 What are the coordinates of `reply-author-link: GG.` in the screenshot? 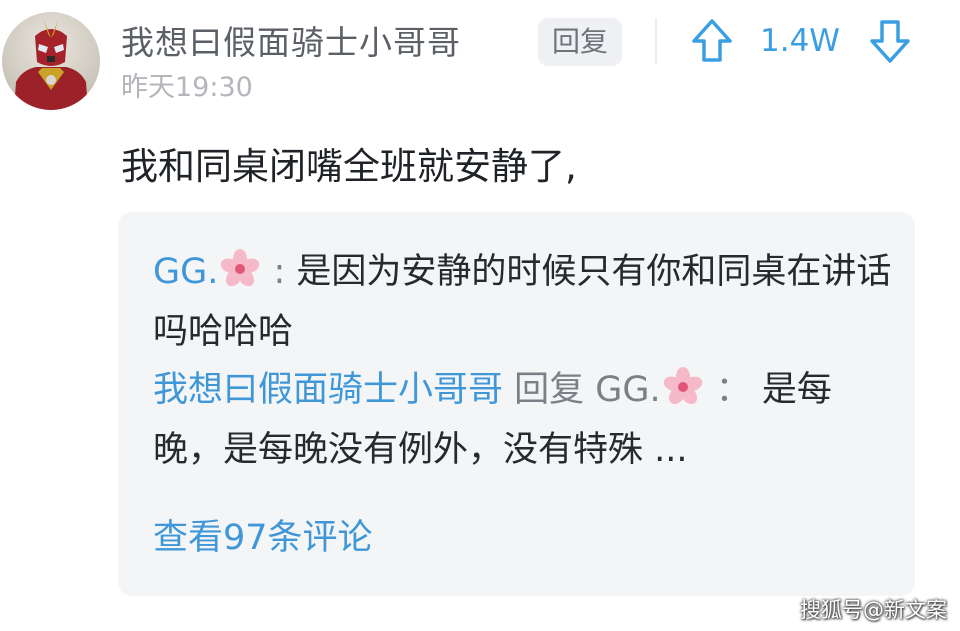 It's located at (185, 272).